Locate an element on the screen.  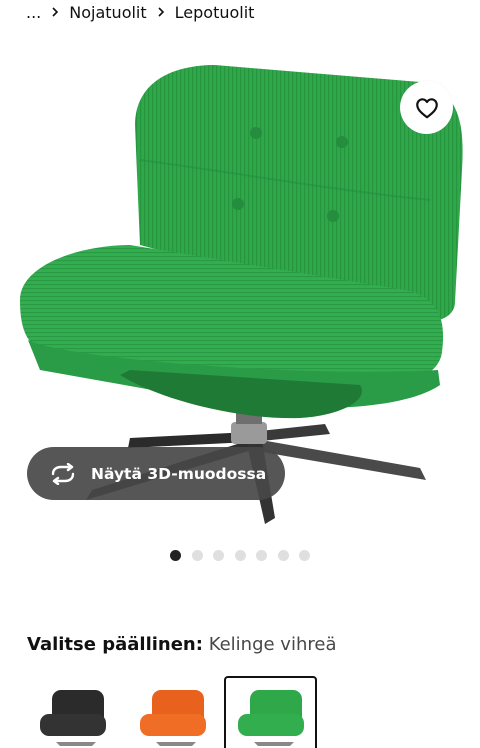
cover-label: Valitse päällinen: is located at coordinates (115, 644).